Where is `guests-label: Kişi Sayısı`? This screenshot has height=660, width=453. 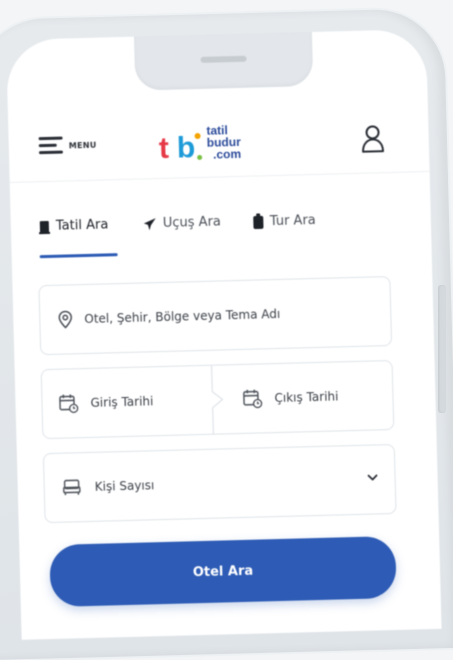 guests-label: Kişi Sayısı is located at coordinates (125, 486).